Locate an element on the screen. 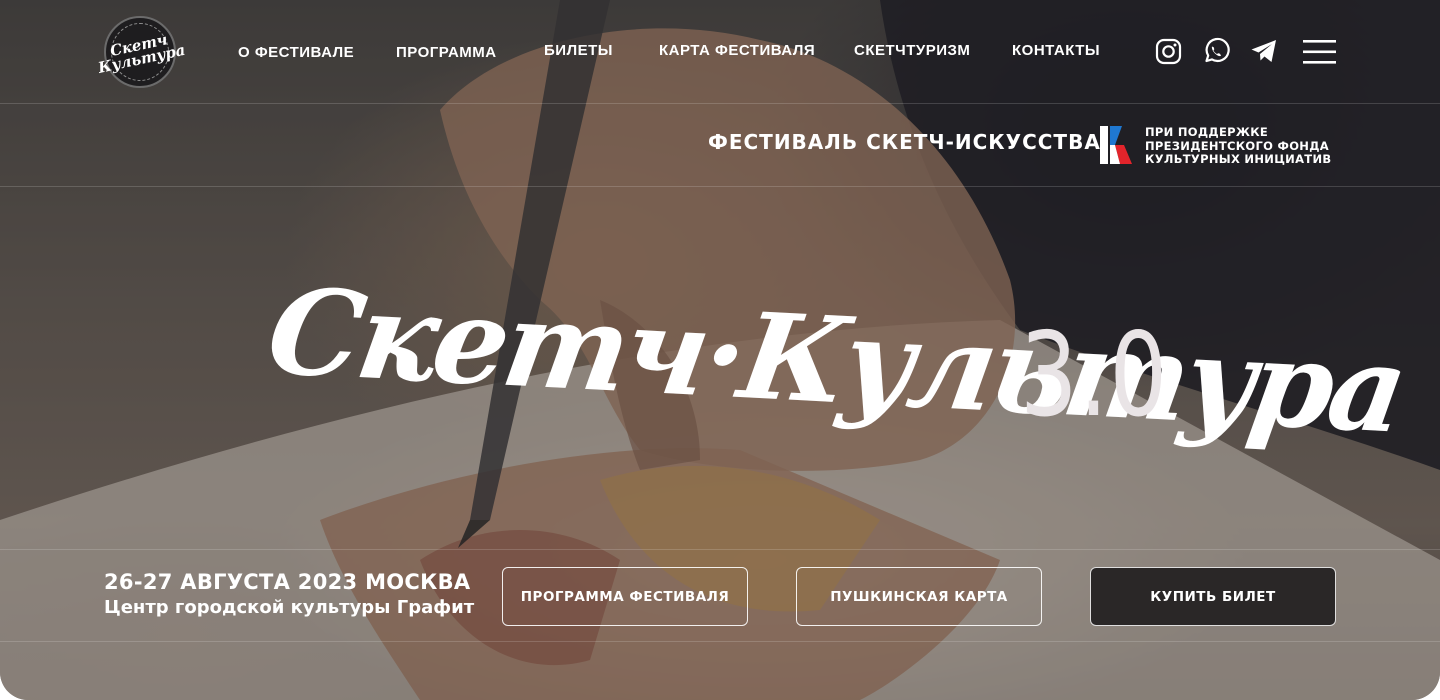  sponsor-line-2: ПРЕЗИДЕНТСКОГО ФОНДА is located at coordinates (1237, 145).